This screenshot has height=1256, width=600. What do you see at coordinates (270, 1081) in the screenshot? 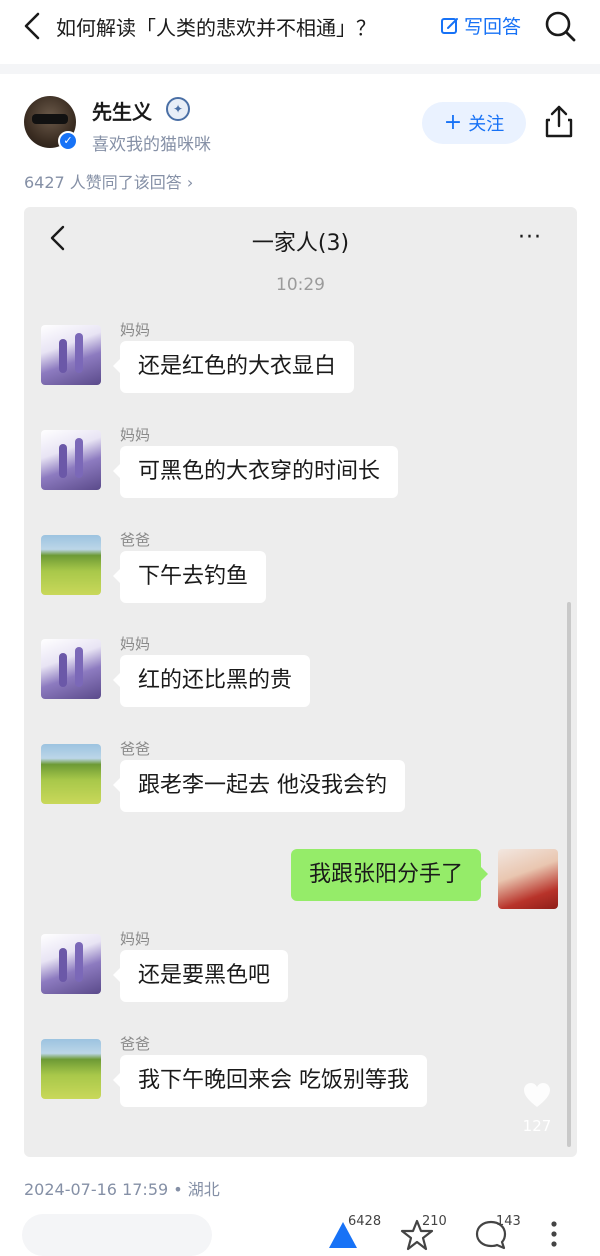
I see `message-bubble: 我下午晚回来会 吃饭别等我` at bounding box center [270, 1081].